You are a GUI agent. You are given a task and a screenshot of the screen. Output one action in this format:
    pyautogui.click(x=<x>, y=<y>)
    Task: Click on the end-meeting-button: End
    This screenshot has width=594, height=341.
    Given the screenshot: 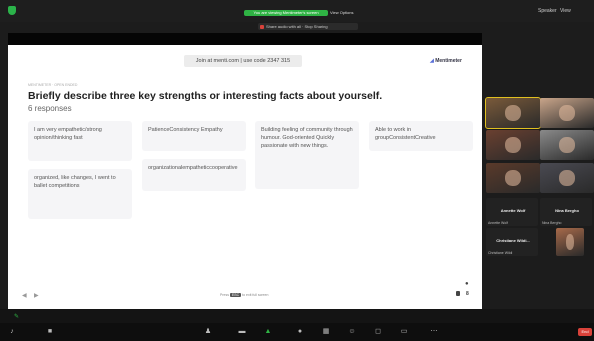 What is the action you would take?
    pyautogui.click(x=585, y=332)
    